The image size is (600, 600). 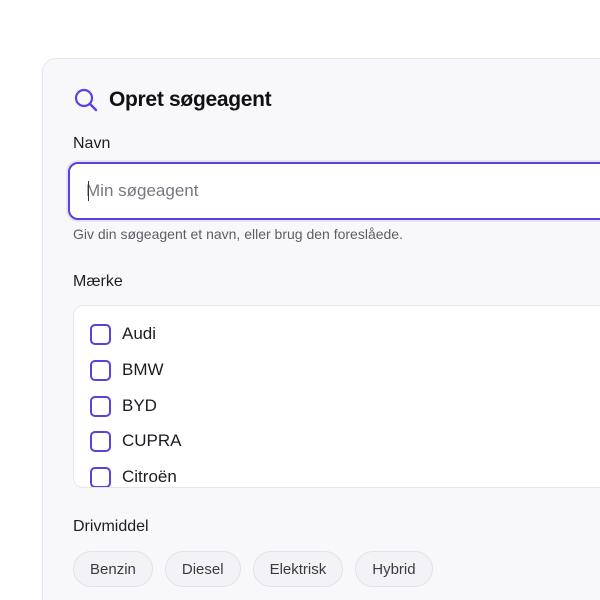 What do you see at coordinates (111, 526) in the screenshot?
I see `drivetrain-label: Drivmiddel` at bounding box center [111, 526].